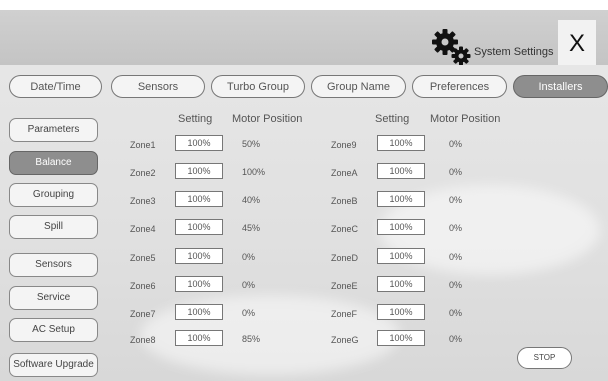 This screenshot has width=608, height=381. What do you see at coordinates (158, 86) in the screenshot?
I see `tab-sensors: Sensors` at bounding box center [158, 86].